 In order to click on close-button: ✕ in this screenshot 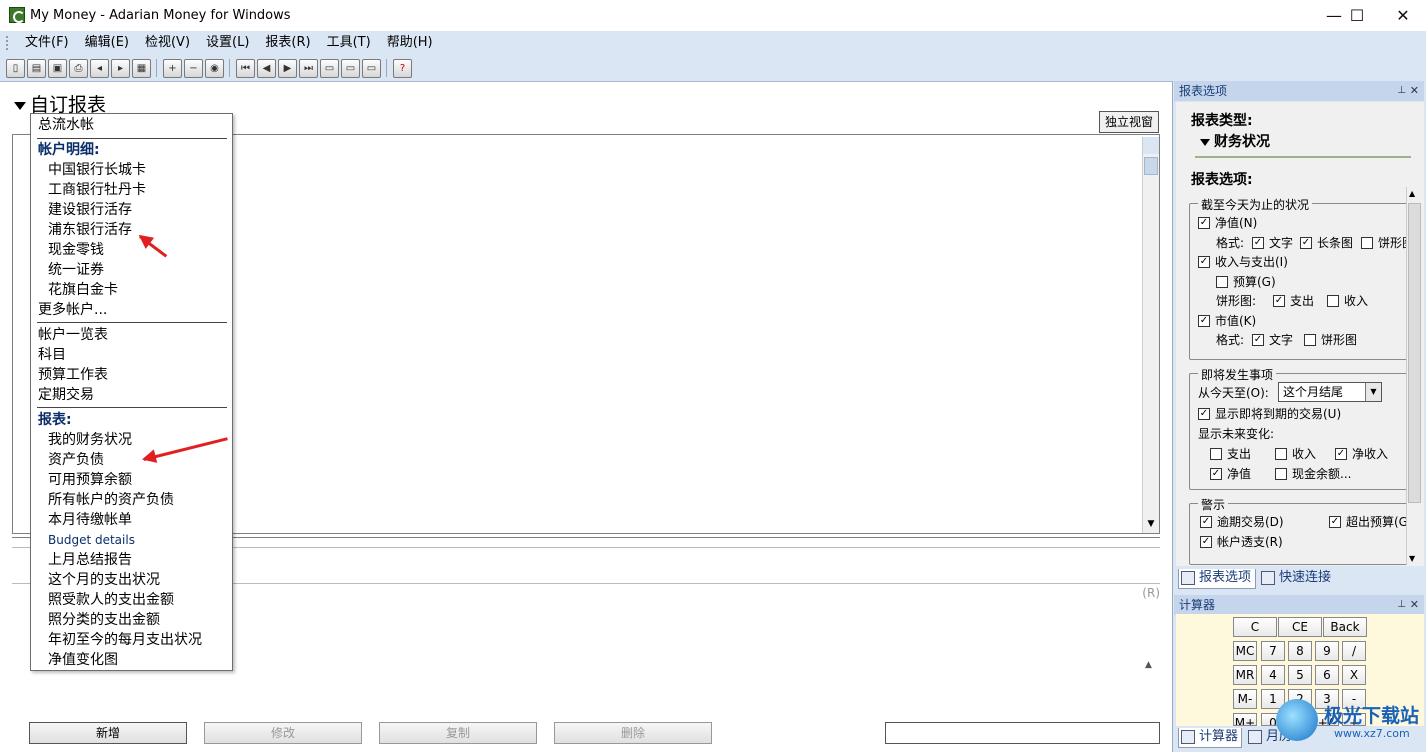, I will do `click(1403, 15)`.